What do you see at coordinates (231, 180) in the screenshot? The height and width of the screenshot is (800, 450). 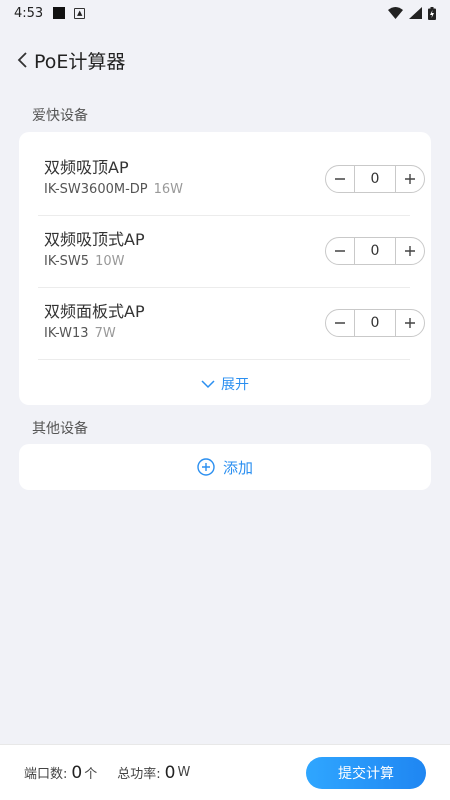 I see `device-row: 双频吸顶AP IK-SW3600M-DP 16W 0` at bounding box center [231, 180].